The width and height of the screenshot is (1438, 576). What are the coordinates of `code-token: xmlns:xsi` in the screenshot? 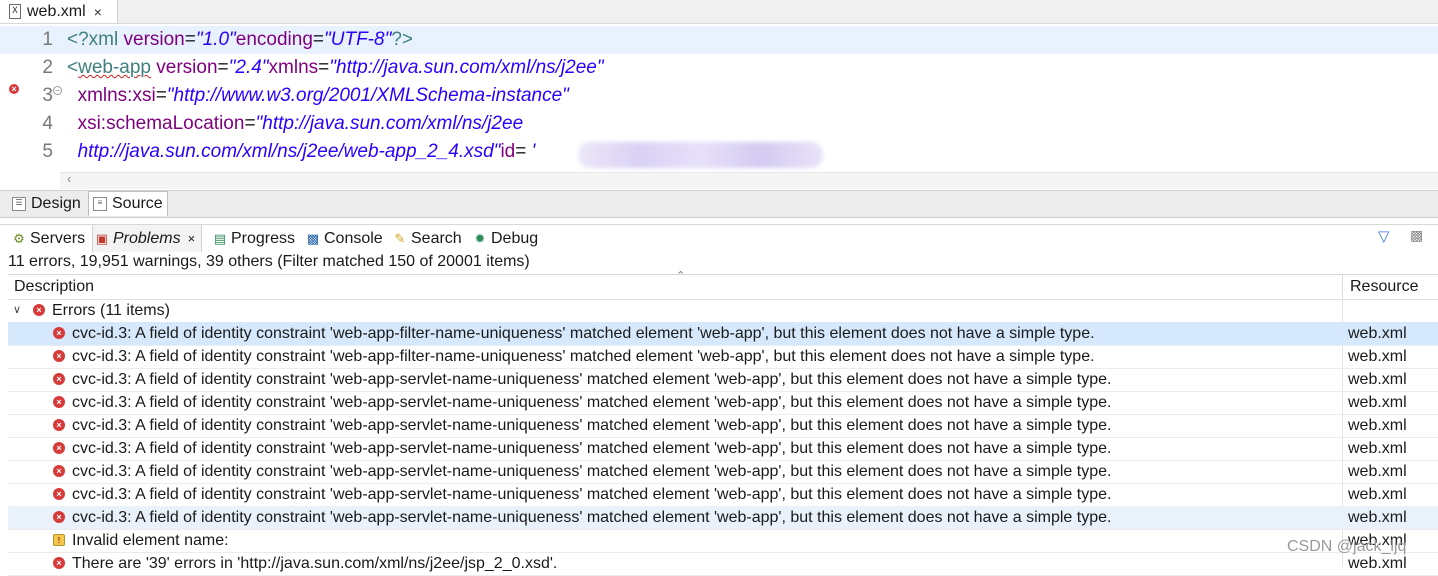 It's located at (116, 95).